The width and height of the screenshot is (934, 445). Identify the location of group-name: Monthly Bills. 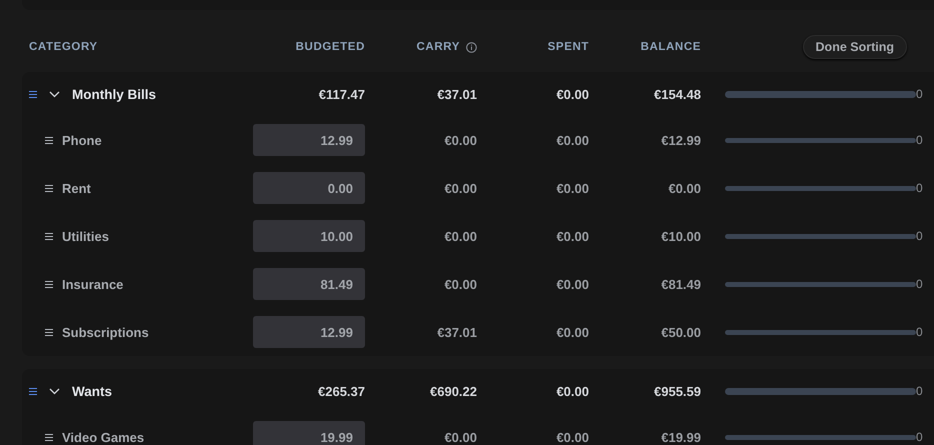
(114, 94).